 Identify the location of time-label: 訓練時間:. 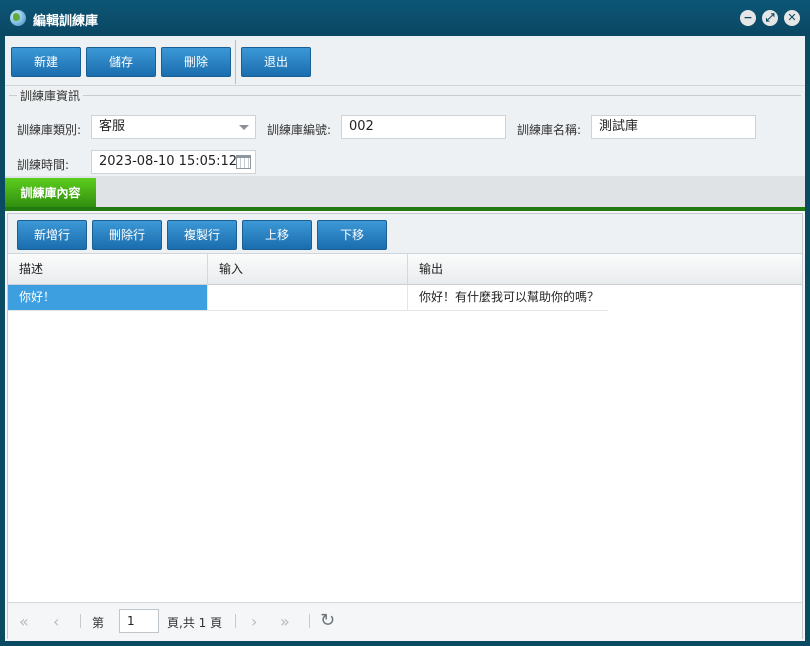
(43, 165).